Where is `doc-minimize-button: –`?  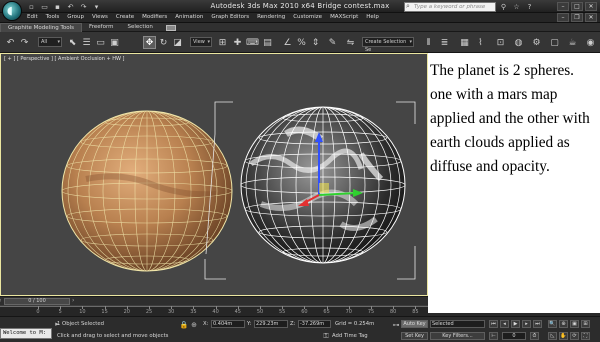 doc-minimize-button: – is located at coordinates (563, 17).